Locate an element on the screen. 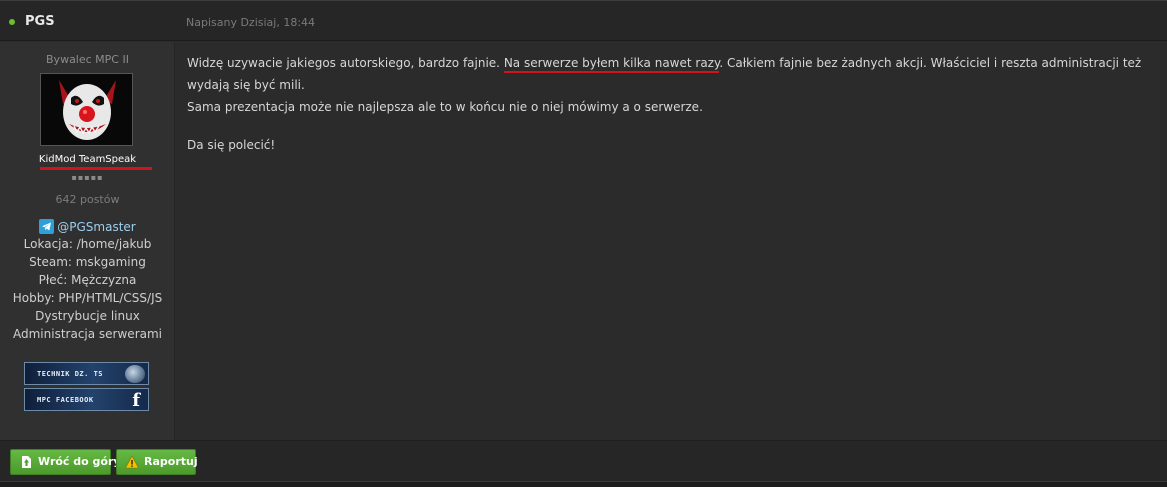  report-button: Raportuj is located at coordinates (157, 462).